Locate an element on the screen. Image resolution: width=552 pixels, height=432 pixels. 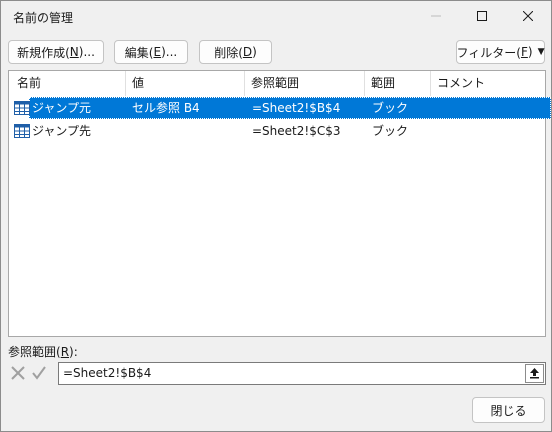
collapse-dialog-button is located at coordinates (534, 373).